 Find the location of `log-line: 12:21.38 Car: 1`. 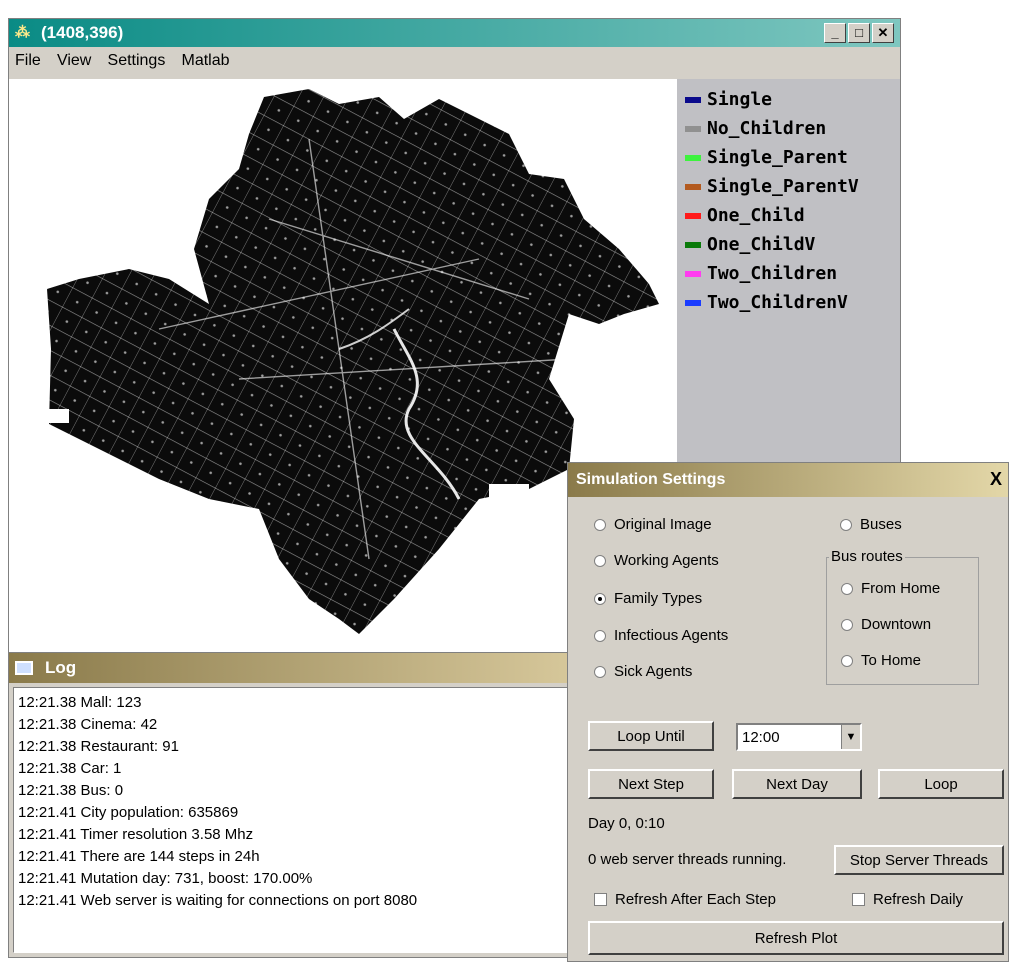

log-line: 12:21.38 Car: 1 is located at coordinates (70, 768).